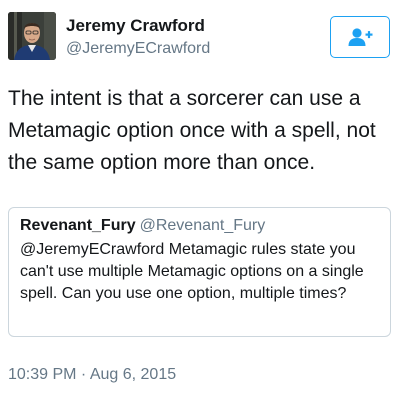  What do you see at coordinates (92, 375) in the screenshot?
I see `tweet-timestamp: 10:39 PM · Aug 6, 2015` at bounding box center [92, 375].